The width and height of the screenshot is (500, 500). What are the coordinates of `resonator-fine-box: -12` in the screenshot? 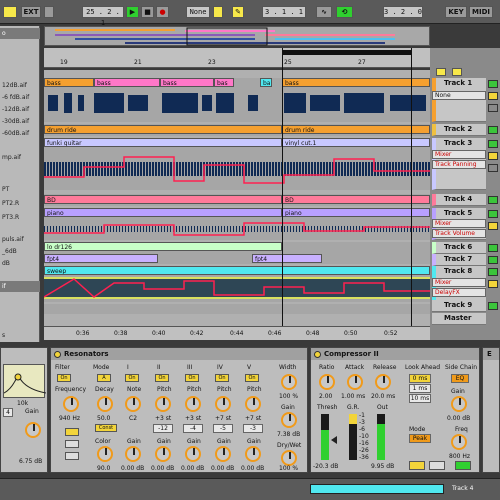 It's located at (163, 428).